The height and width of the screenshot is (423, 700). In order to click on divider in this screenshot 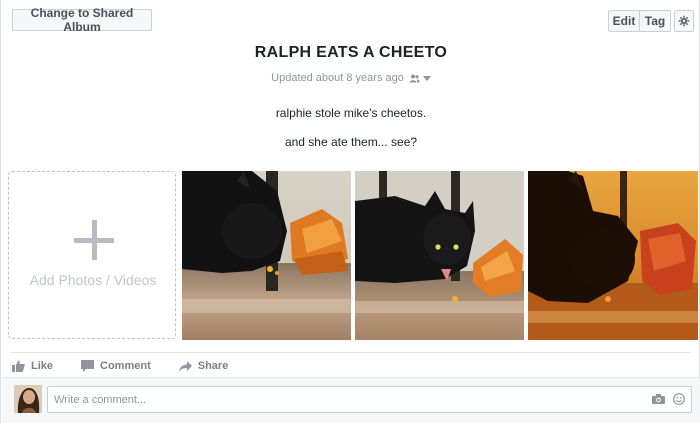, I will do `click(351, 352)`.